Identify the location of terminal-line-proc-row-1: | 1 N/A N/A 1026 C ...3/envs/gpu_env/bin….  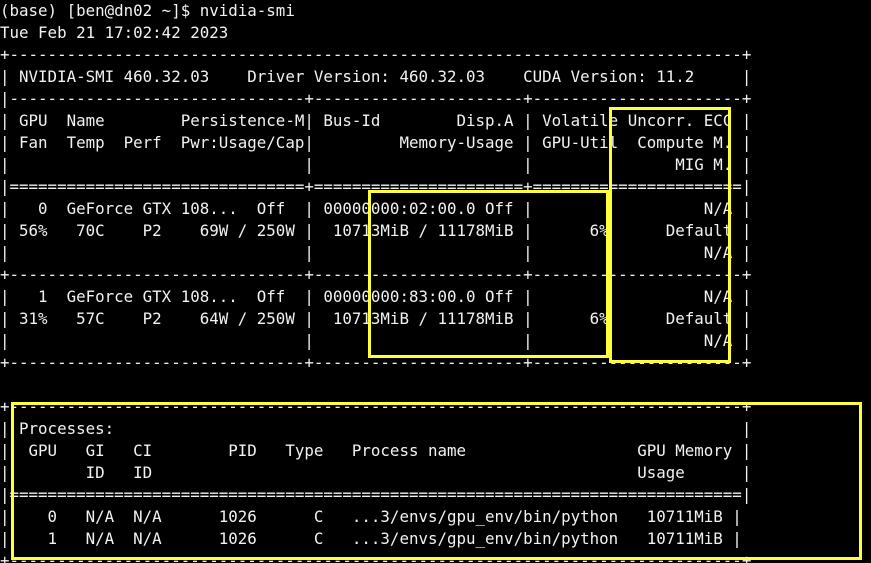
(371, 538).